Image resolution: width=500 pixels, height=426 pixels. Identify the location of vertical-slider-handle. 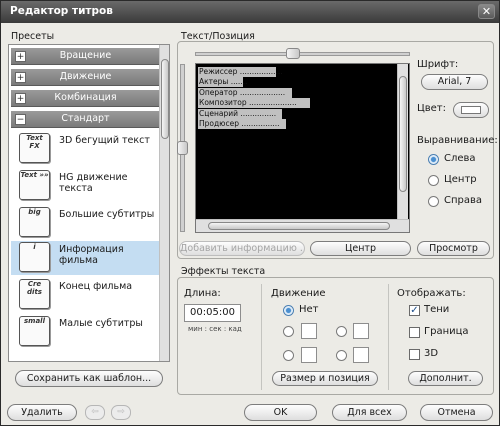
(182, 148).